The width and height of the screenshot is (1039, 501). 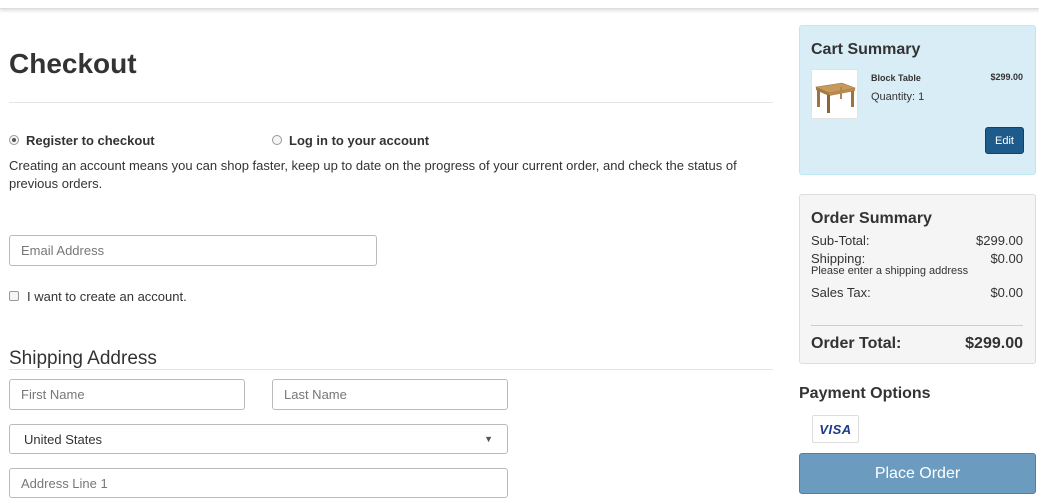 What do you see at coordinates (841, 292) in the screenshot?
I see `tax-label: Sales Tax:` at bounding box center [841, 292].